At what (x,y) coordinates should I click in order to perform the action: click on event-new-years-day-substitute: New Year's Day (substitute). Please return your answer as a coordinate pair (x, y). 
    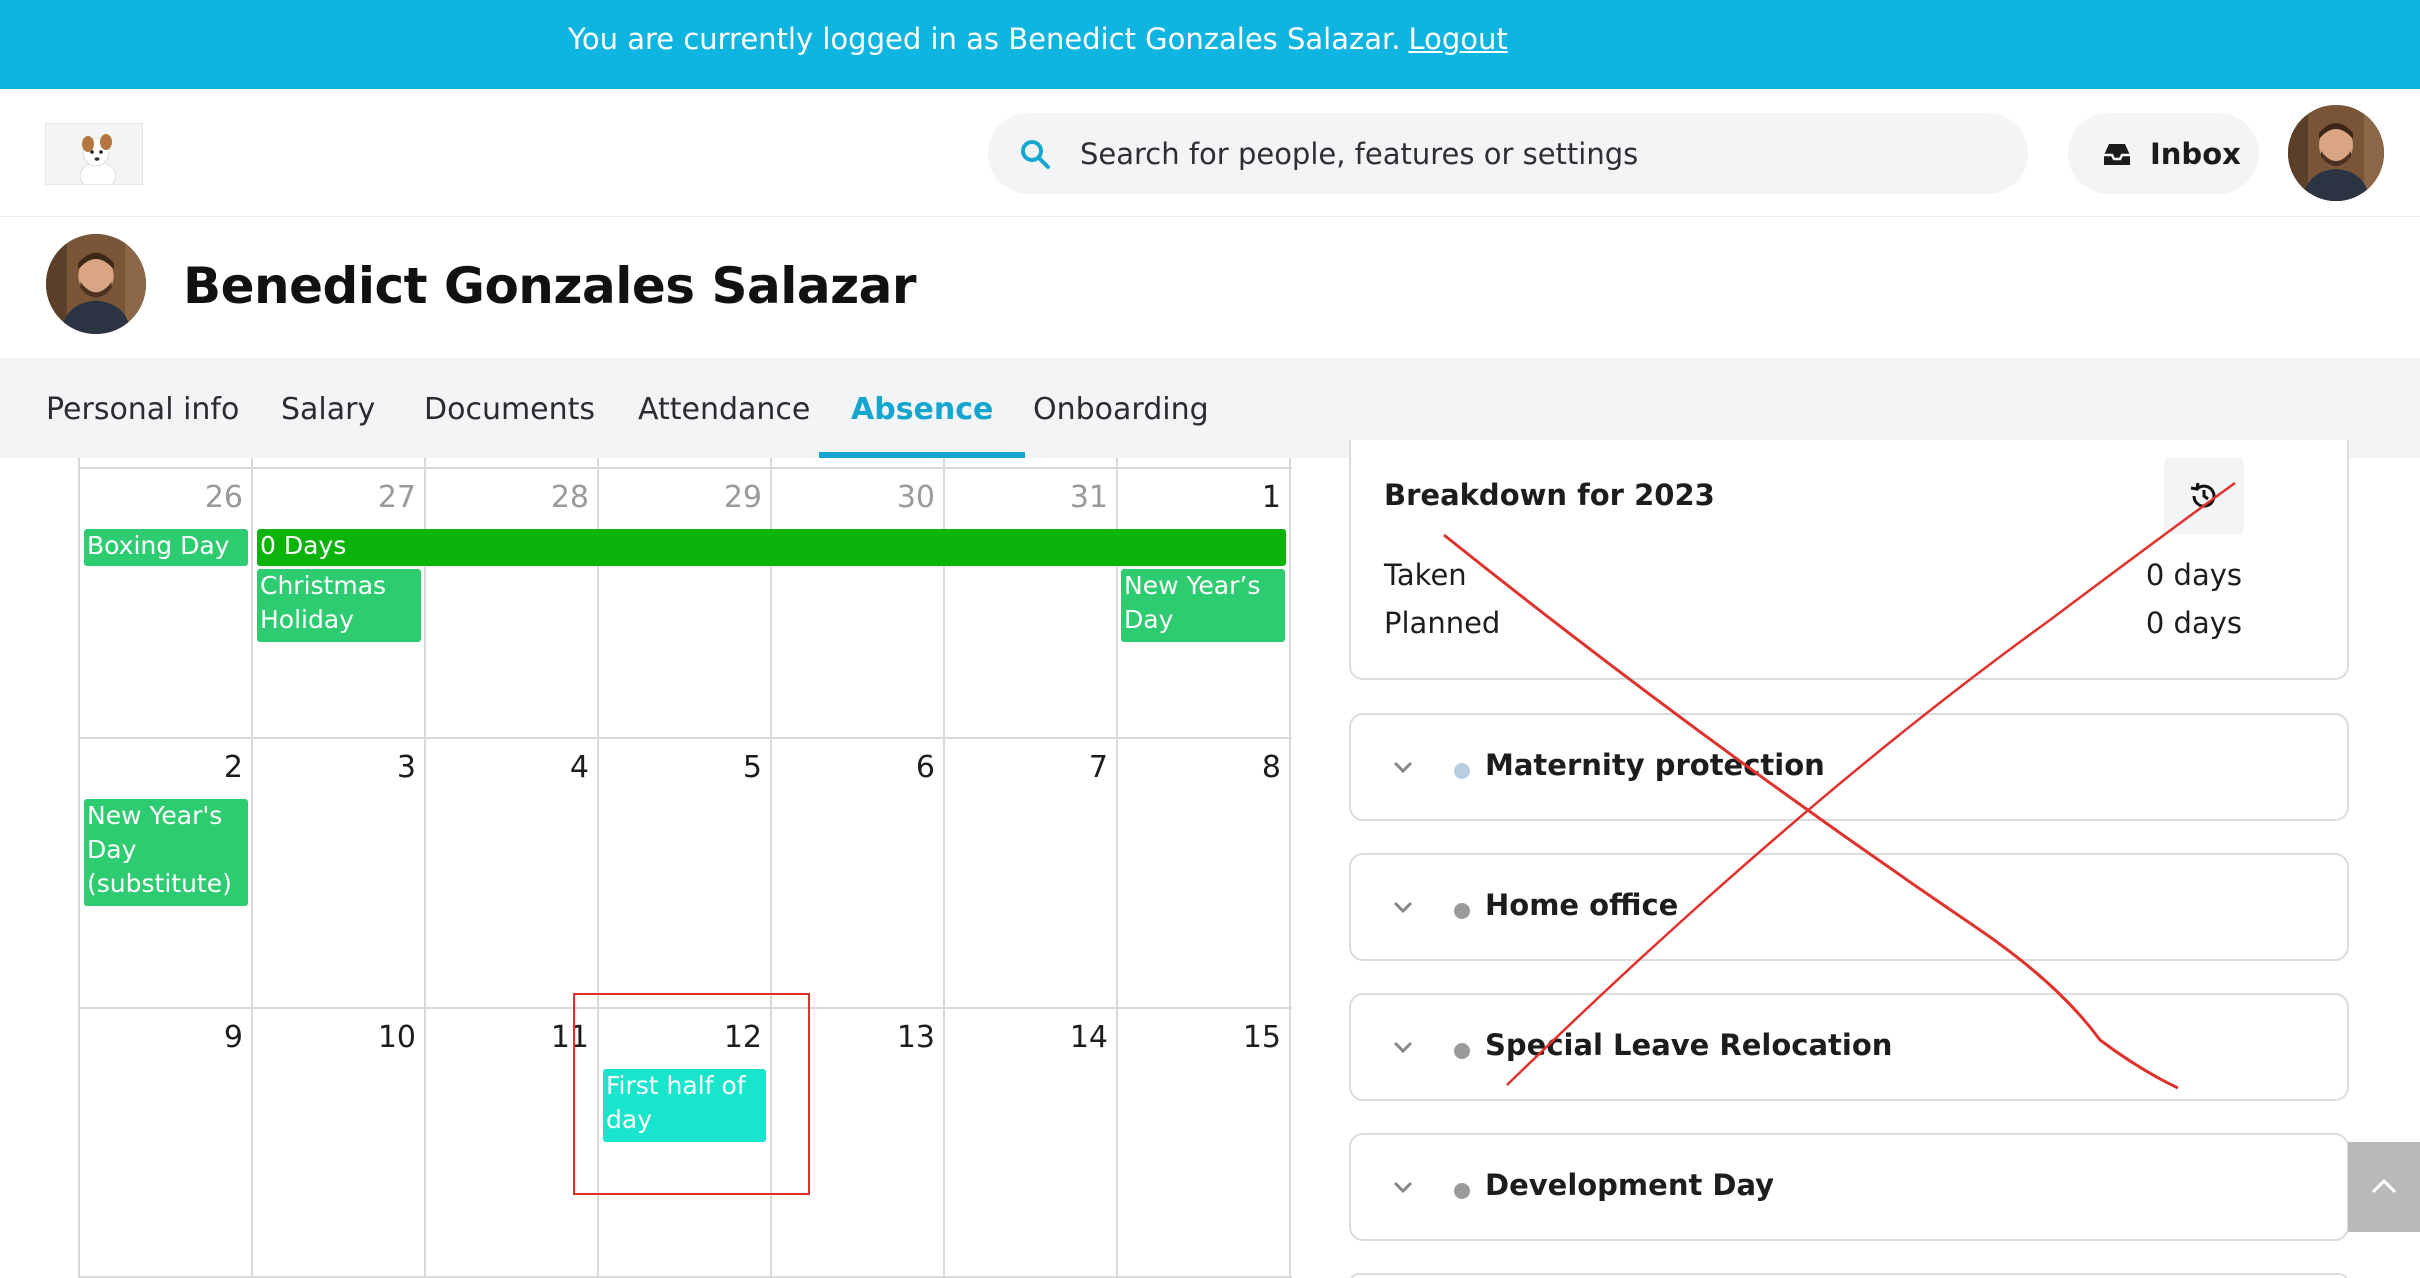
    Looking at the image, I should click on (166, 852).